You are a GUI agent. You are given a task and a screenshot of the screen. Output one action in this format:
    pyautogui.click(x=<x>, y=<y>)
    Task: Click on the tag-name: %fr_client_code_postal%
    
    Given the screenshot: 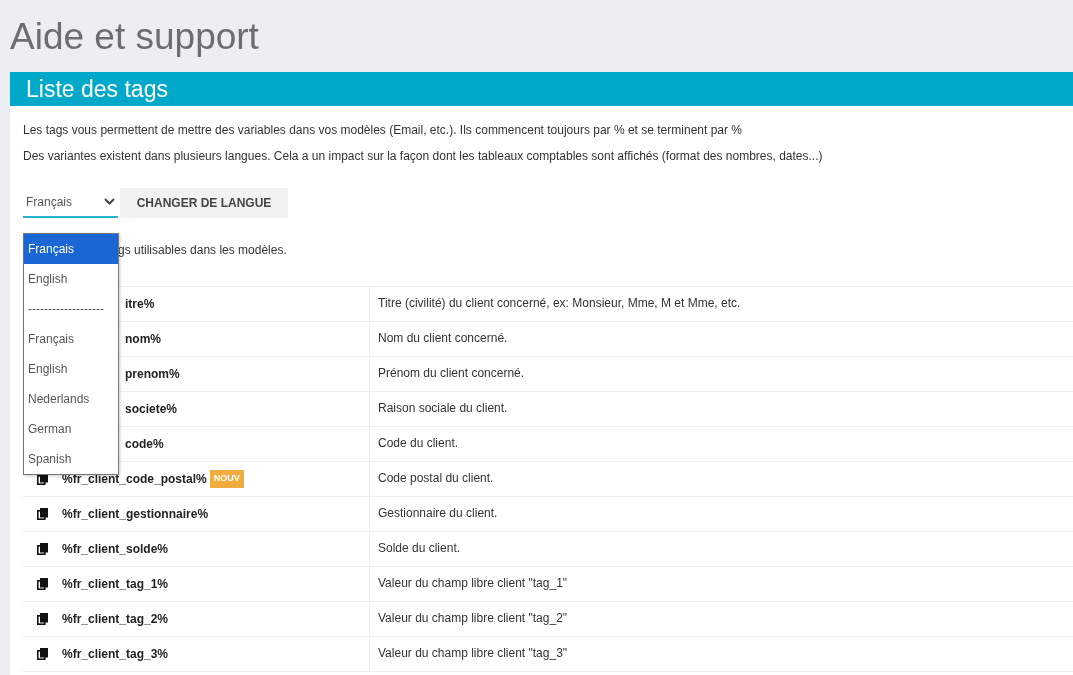 What is the action you would take?
    pyautogui.click(x=134, y=479)
    